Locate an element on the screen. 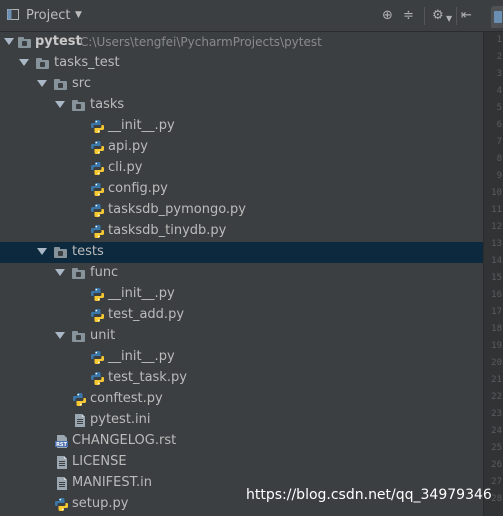  file-label: tasksdb_pymongo.py is located at coordinates (177, 209).